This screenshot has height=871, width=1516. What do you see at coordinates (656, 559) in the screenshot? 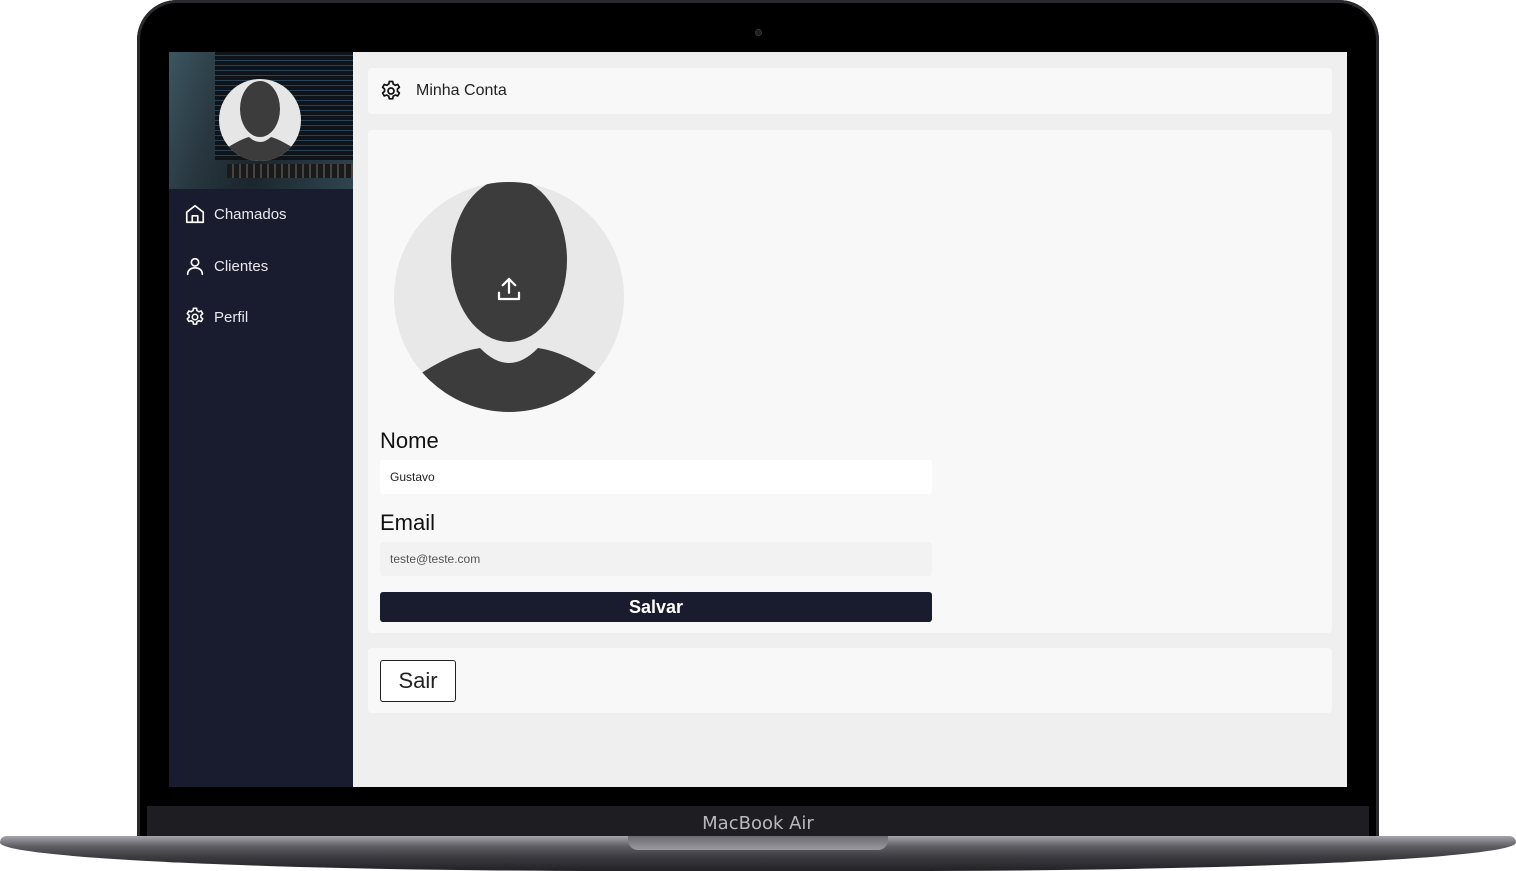
I see `email-field` at bounding box center [656, 559].